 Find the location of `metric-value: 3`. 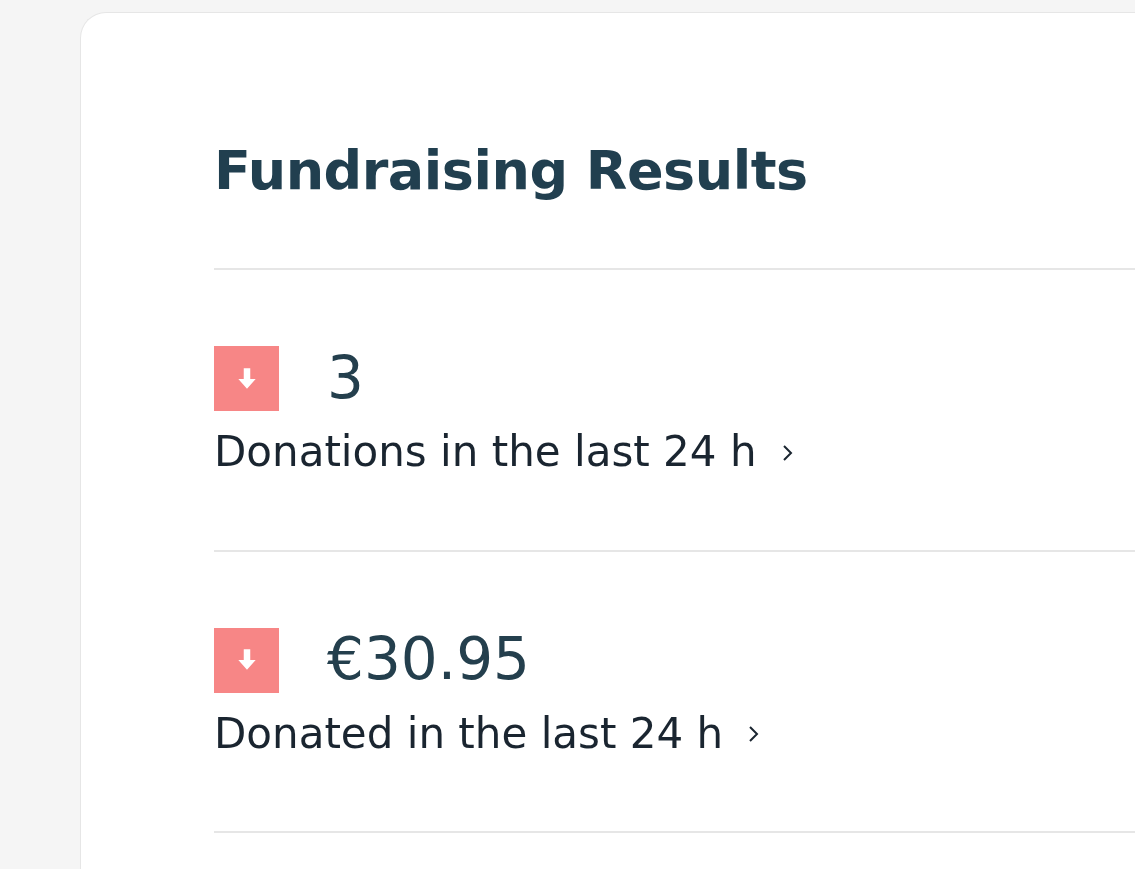

metric-value: 3 is located at coordinates (345, 379).